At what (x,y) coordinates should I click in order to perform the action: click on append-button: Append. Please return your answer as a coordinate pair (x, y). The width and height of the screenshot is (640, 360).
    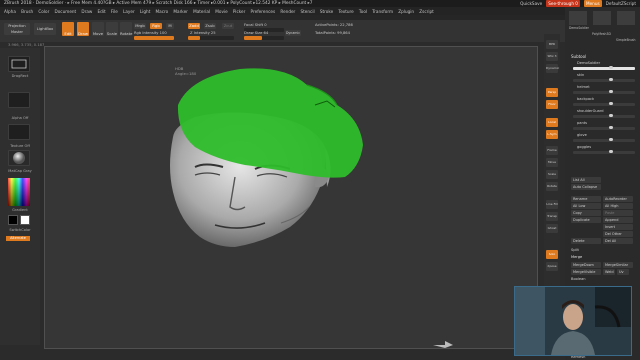
    Looking at the image, I should click on (618, 220).